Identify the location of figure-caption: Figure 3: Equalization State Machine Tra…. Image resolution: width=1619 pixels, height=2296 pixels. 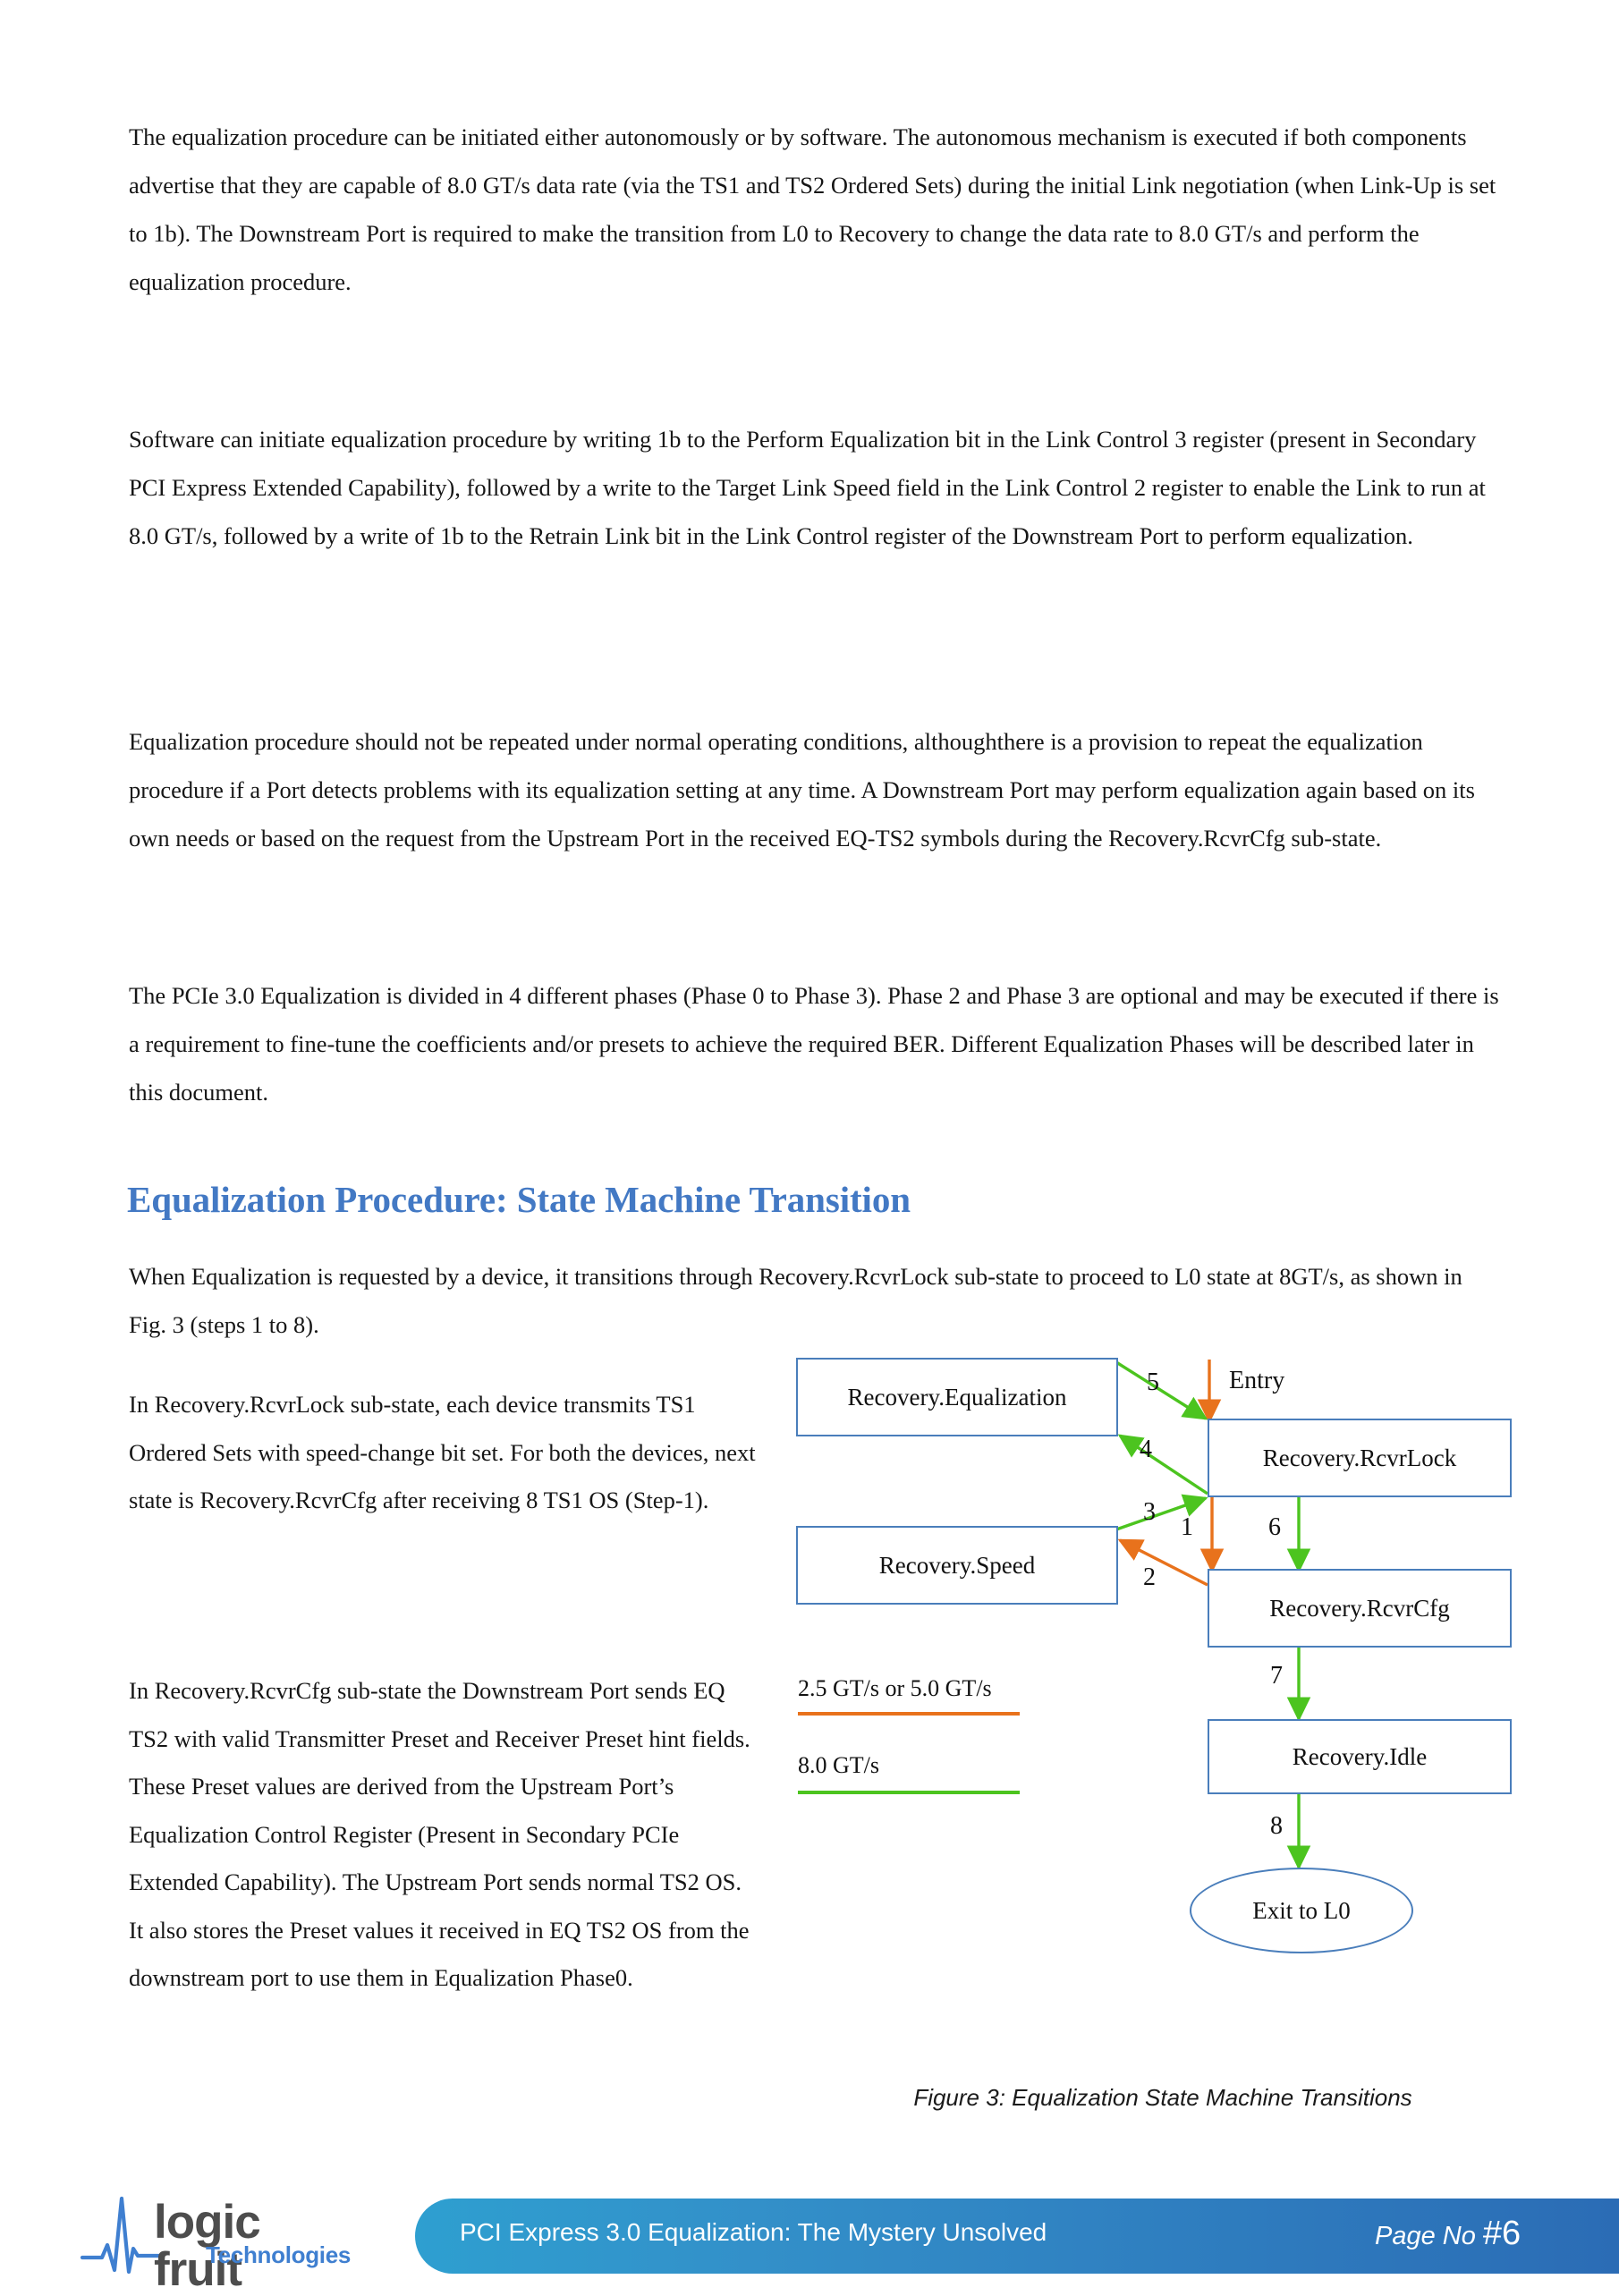
(1162, 2098).